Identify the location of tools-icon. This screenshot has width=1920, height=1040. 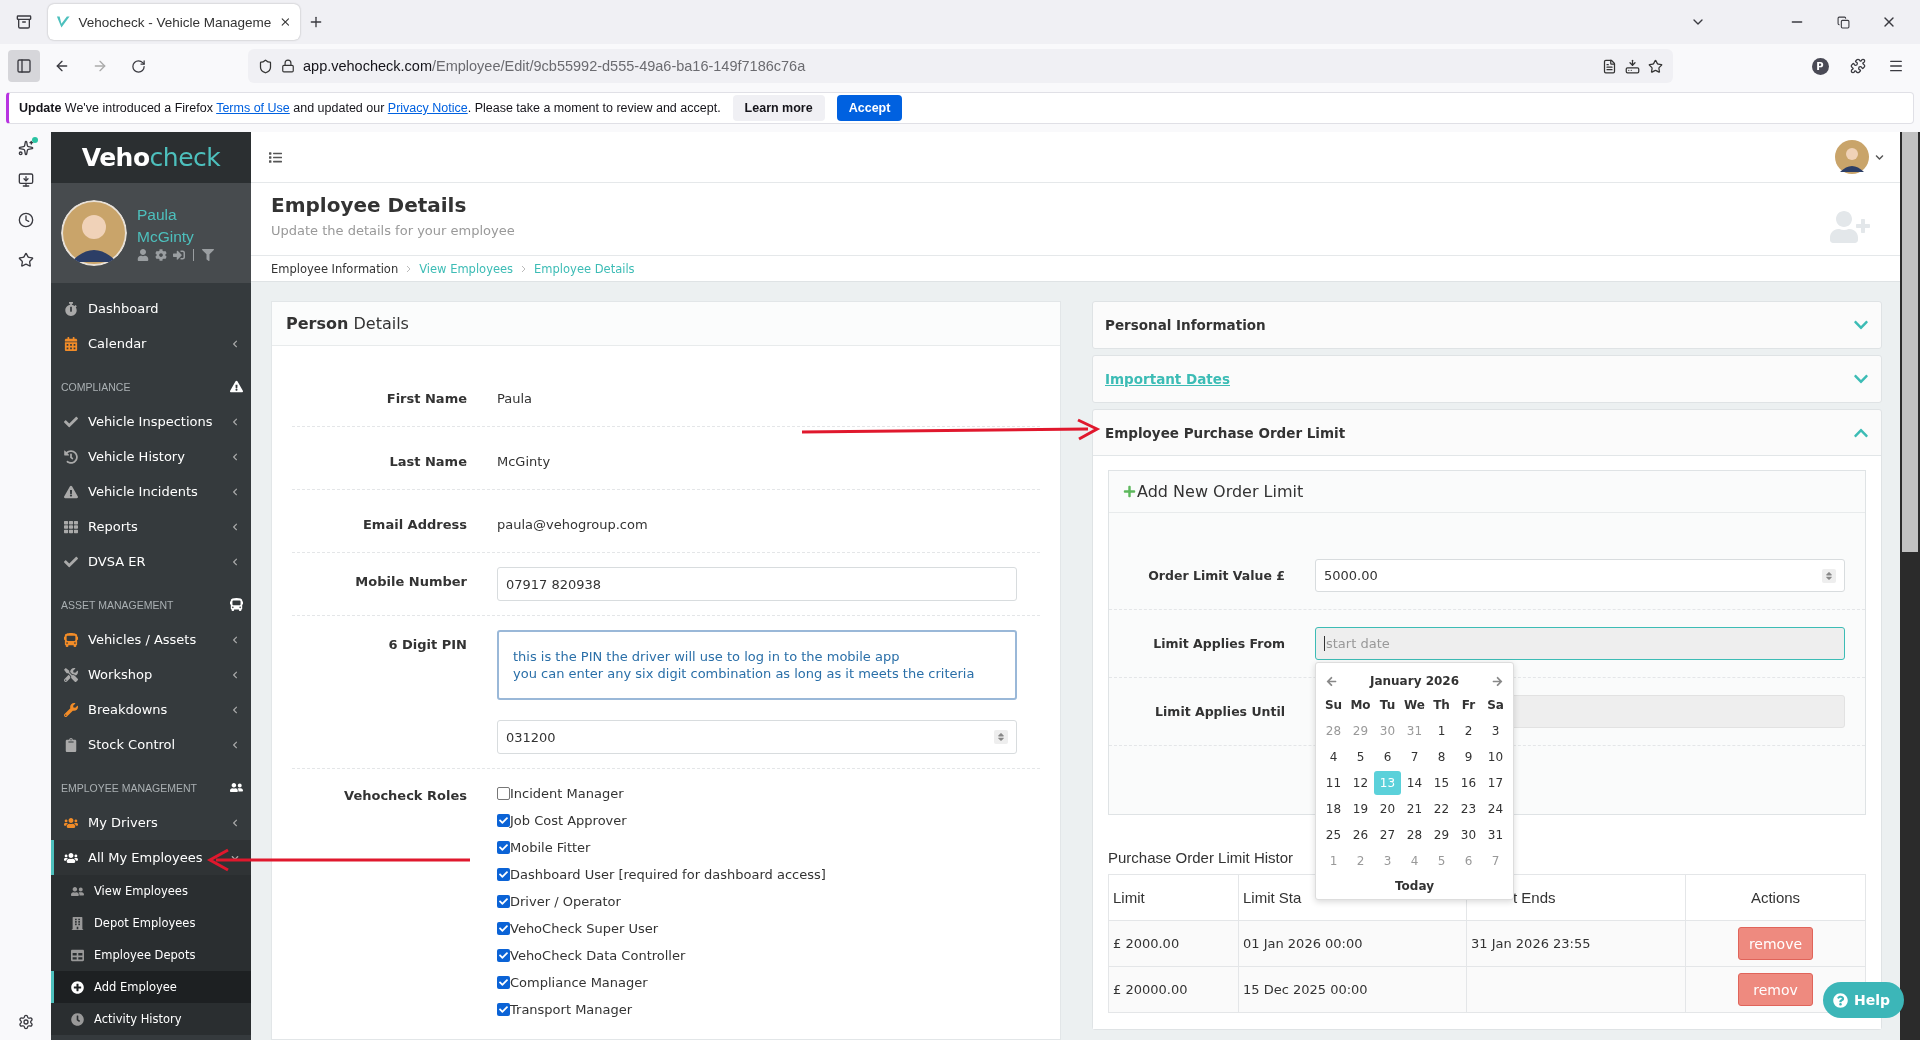
(71, 674).